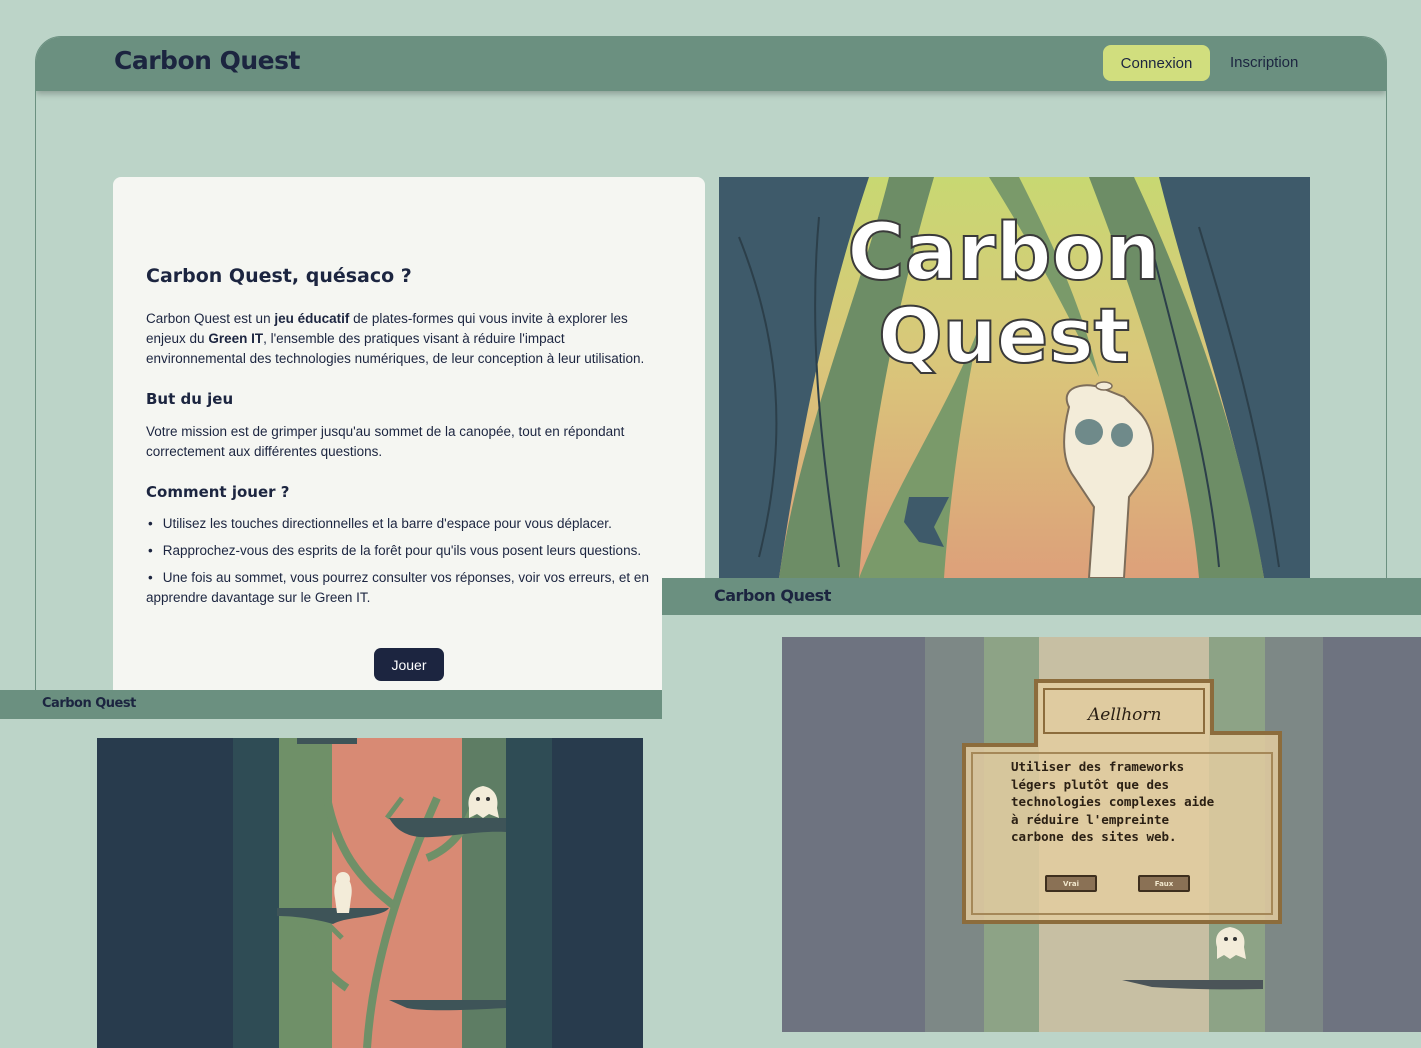 Image resolution: width=1421 pixels, height=1048 pixels. Describe the element at coordinates (210, 318) in the screenshot. I see `intro-text-1: Carbon Quest est un` at that location.